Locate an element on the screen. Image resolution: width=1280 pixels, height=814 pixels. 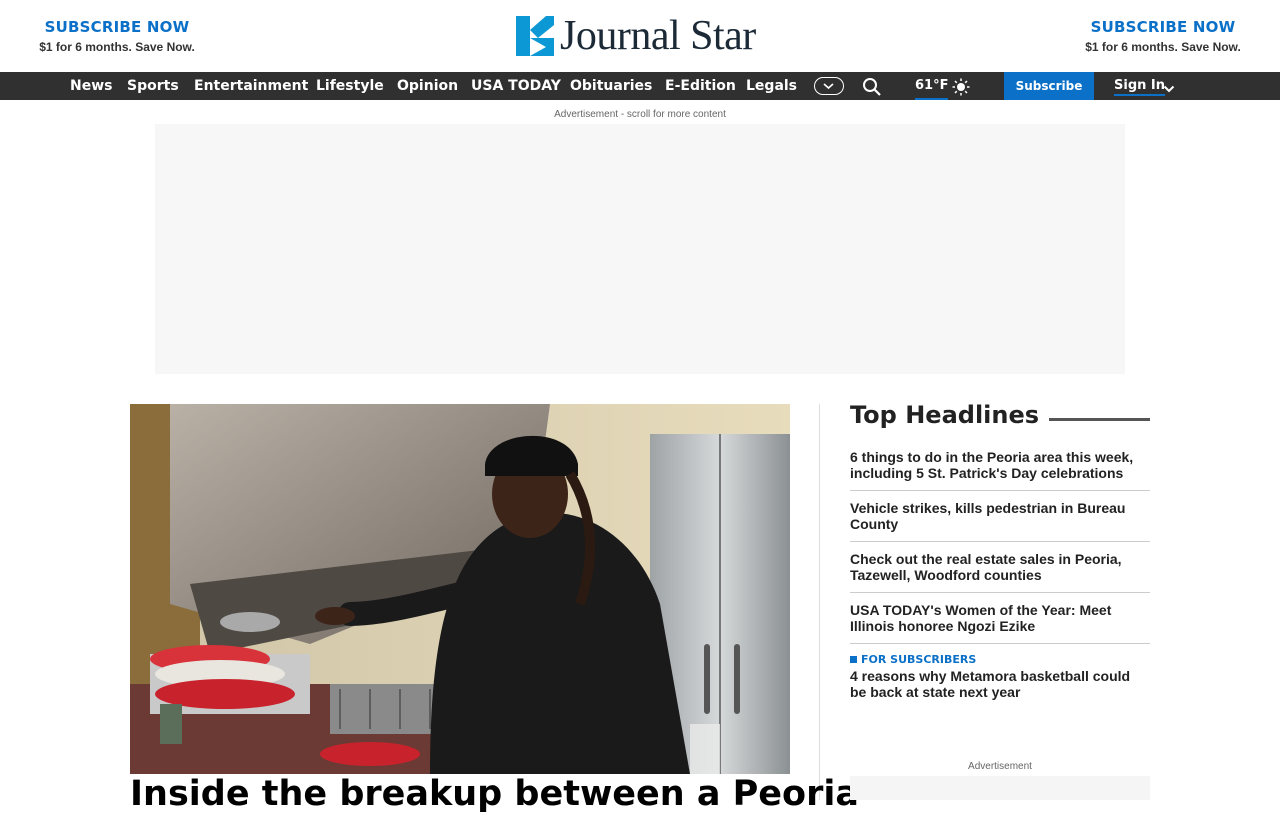
nav-item-lifestyle: Lifestyle is located at coordinates (350, 86).